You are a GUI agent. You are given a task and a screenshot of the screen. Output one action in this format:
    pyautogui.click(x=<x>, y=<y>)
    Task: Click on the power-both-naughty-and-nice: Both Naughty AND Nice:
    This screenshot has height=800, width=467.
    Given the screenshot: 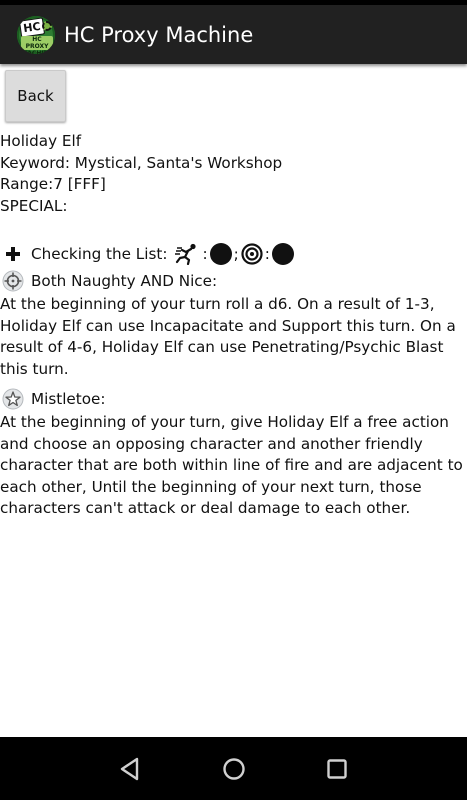 What is the action you would take?
    pyautogui.click(x=233, y=280)
    